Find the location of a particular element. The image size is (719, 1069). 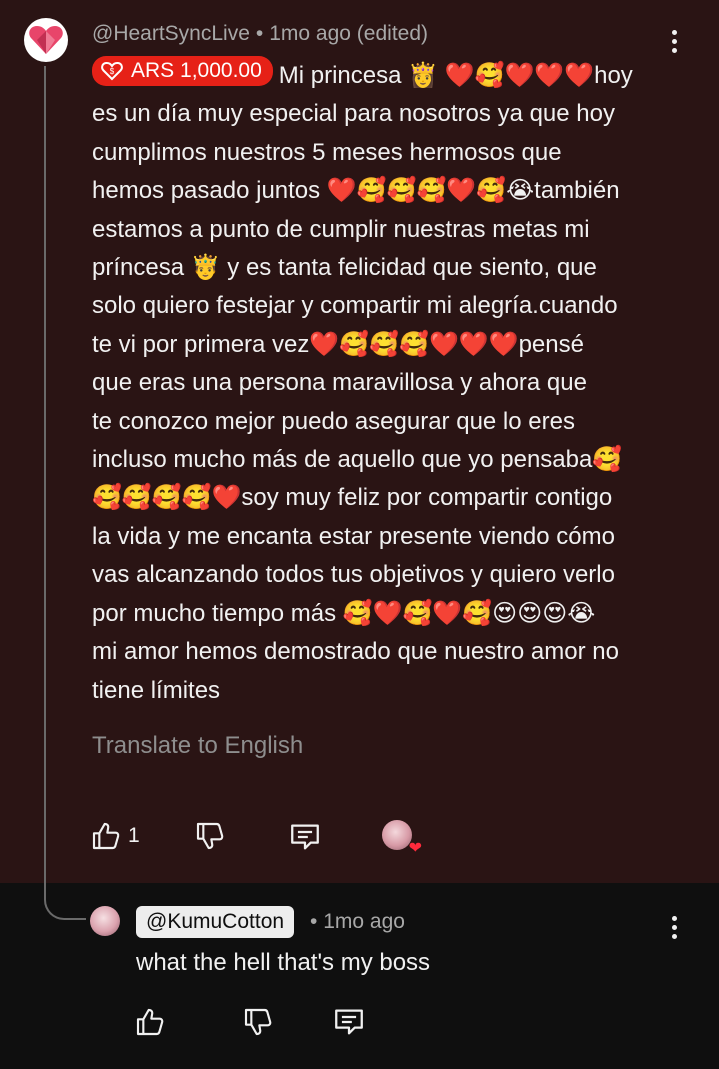

comment-line-text: Mi princesa 👸 ❤️🥰❤️❤️❤️hoy is located at coordinates (455, 75).